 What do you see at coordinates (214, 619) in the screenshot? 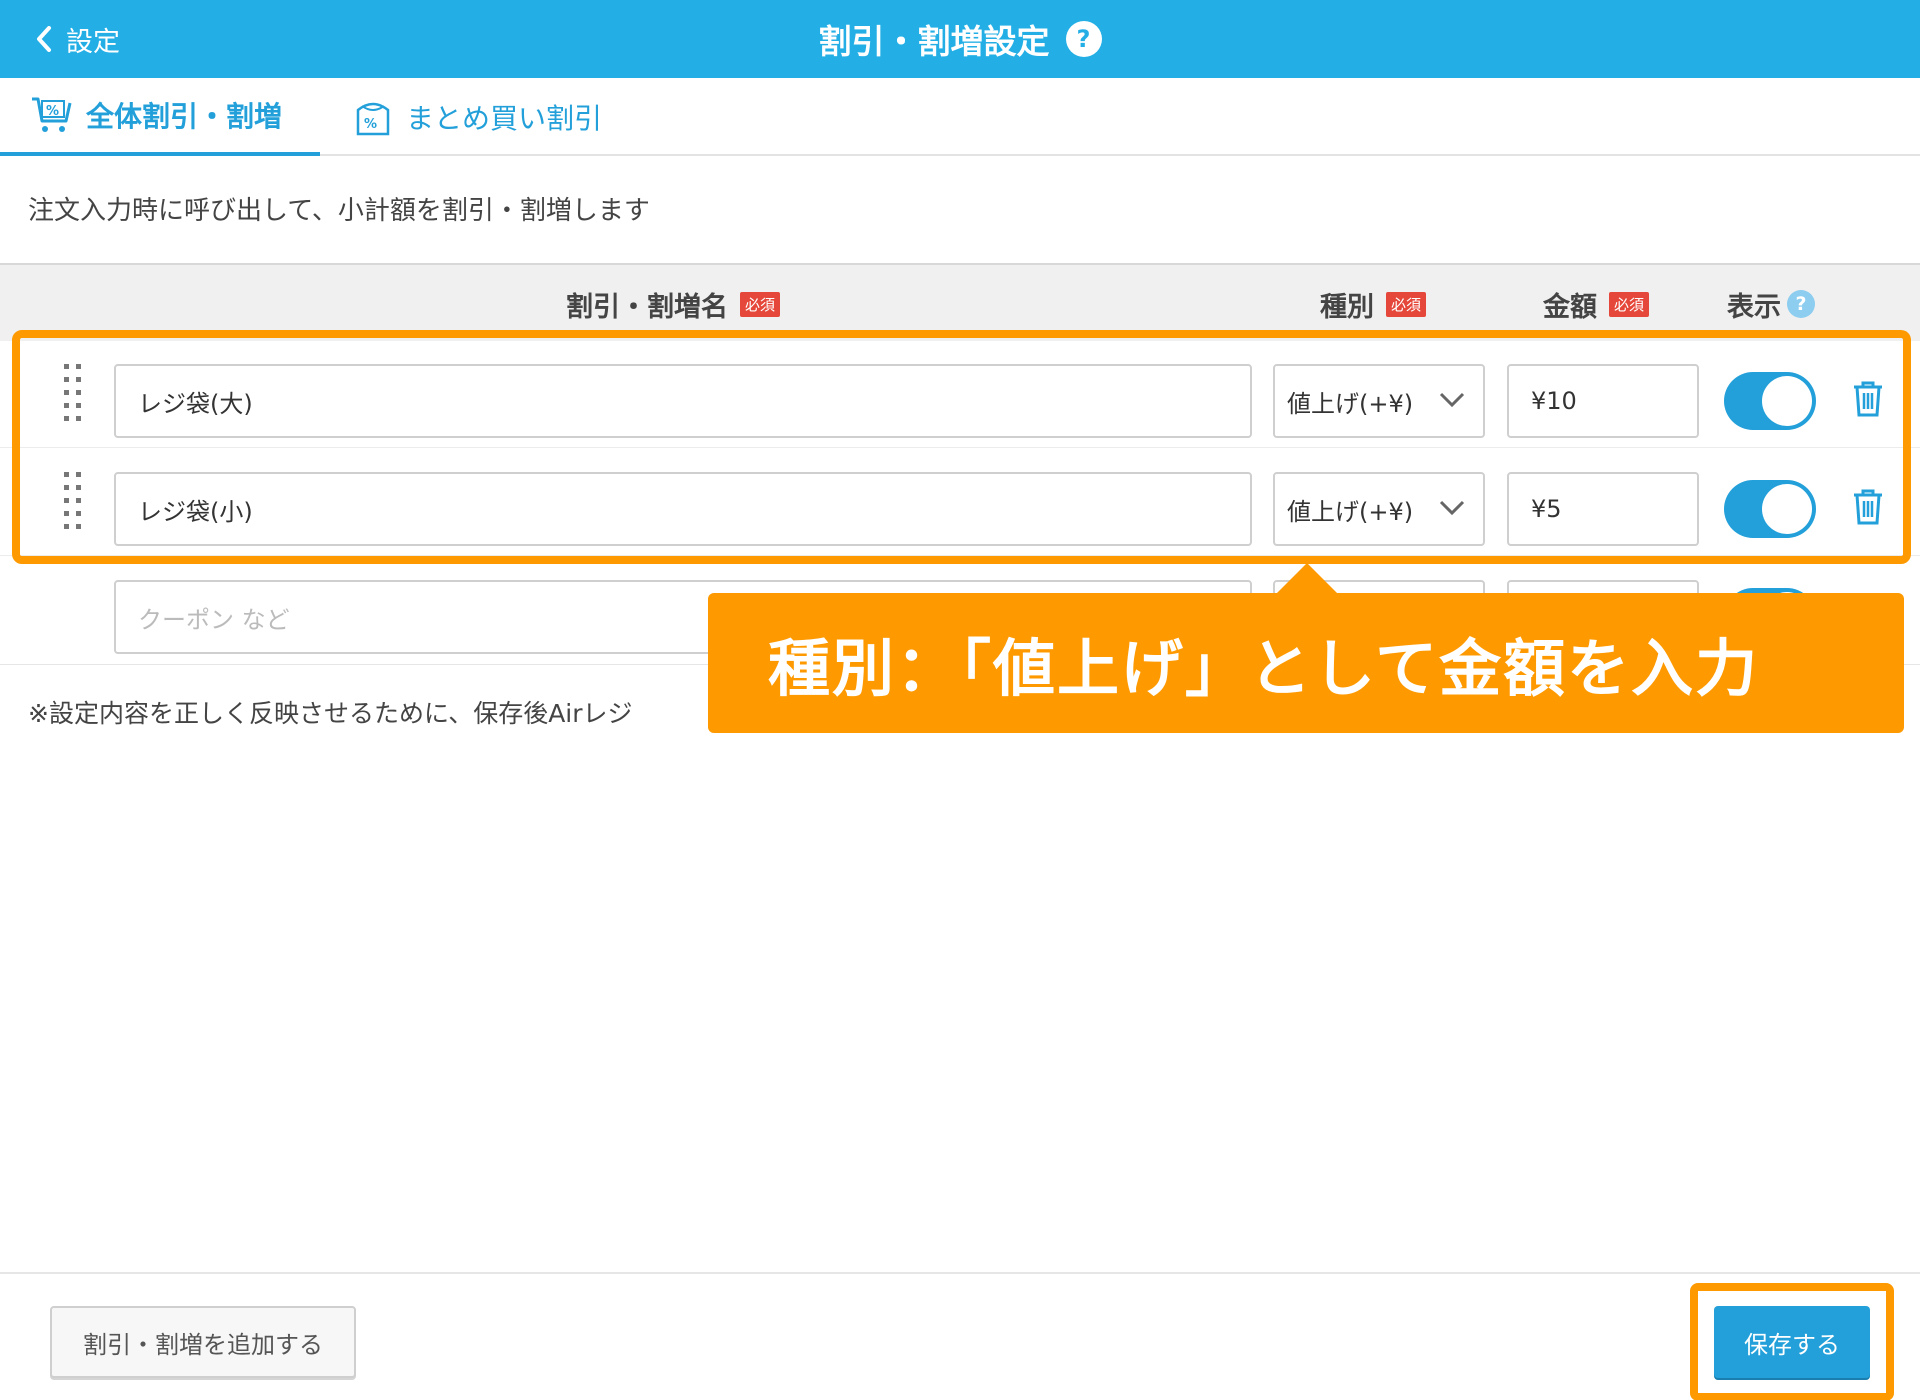
I see `name-input-placeholder: クーポン など` at bounding box center [214, 619].